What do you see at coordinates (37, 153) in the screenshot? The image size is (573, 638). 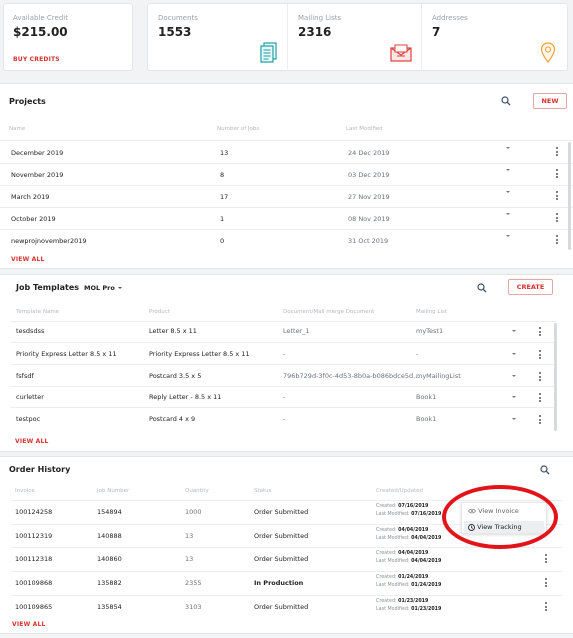 I see `project-name: December 2019` at bounding box center [37, 153].